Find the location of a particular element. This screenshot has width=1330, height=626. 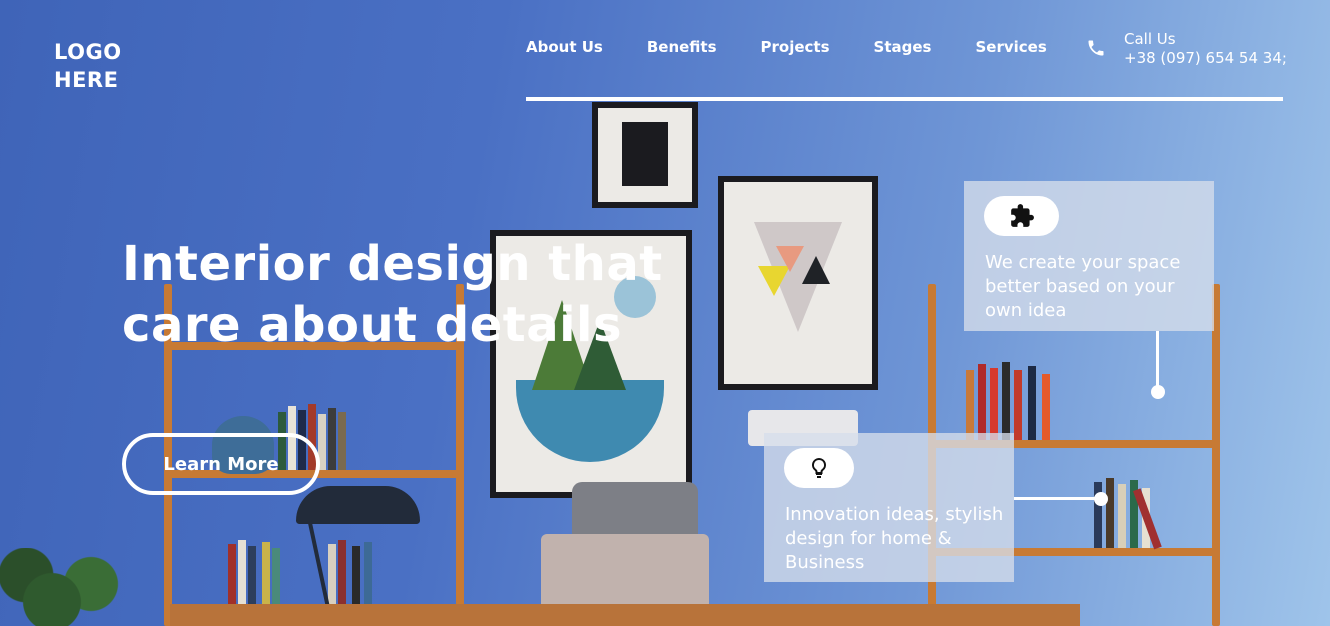

phone-icon is located at coordinates (1096, 48).